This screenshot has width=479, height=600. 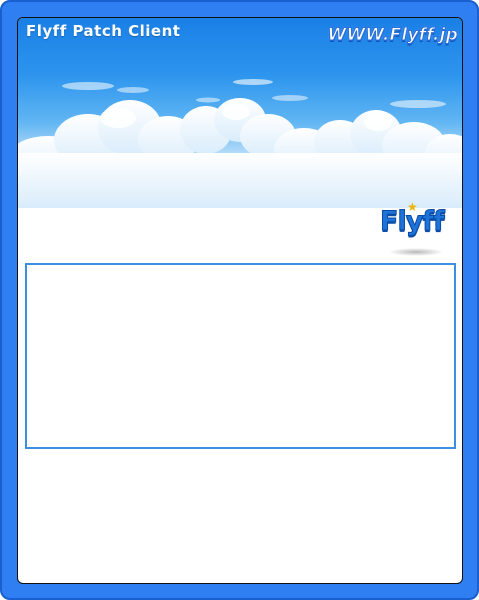 I want to click on logo-shadow, so click(x=416, y=252).